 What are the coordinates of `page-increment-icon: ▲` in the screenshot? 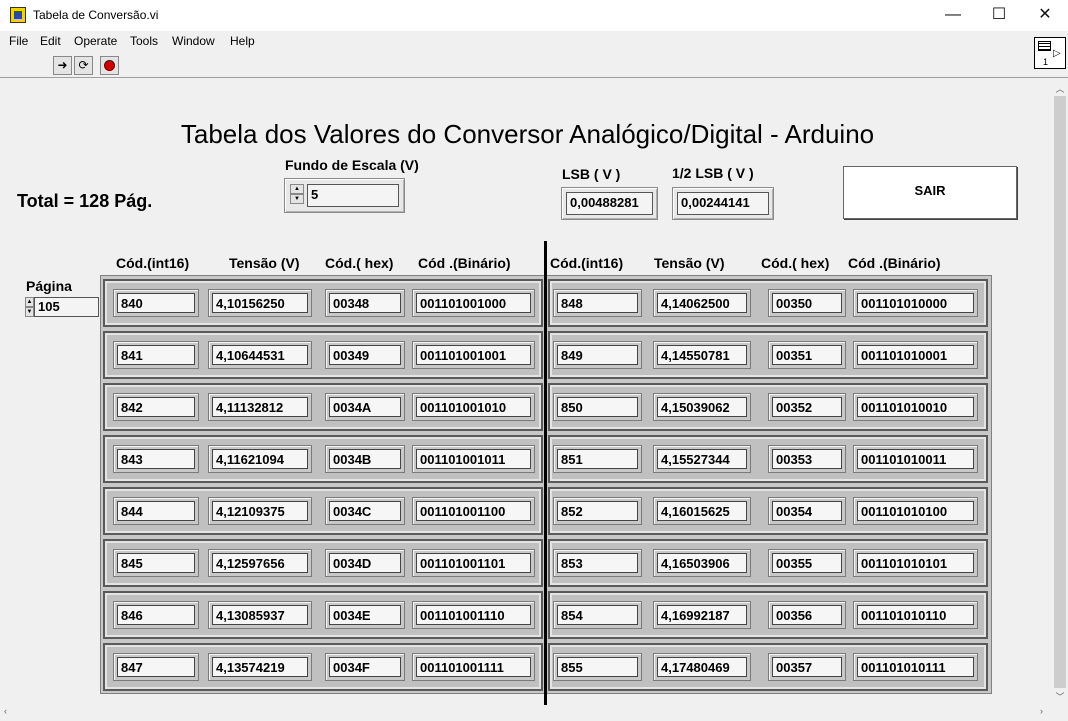 It's located at (29, 302).